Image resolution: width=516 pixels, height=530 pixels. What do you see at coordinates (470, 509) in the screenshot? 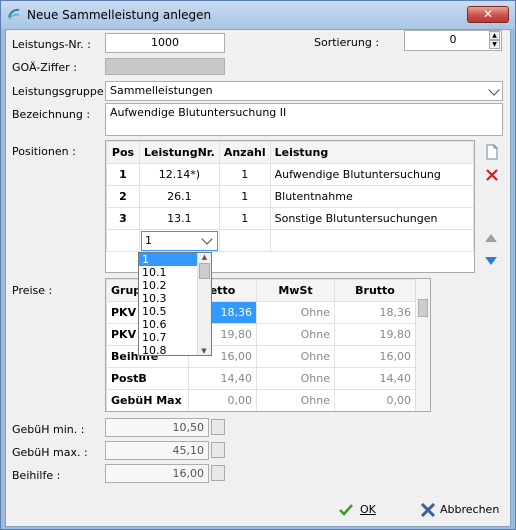
I see `cancel-label: Abbrechen` at bounding box center [470, 509].